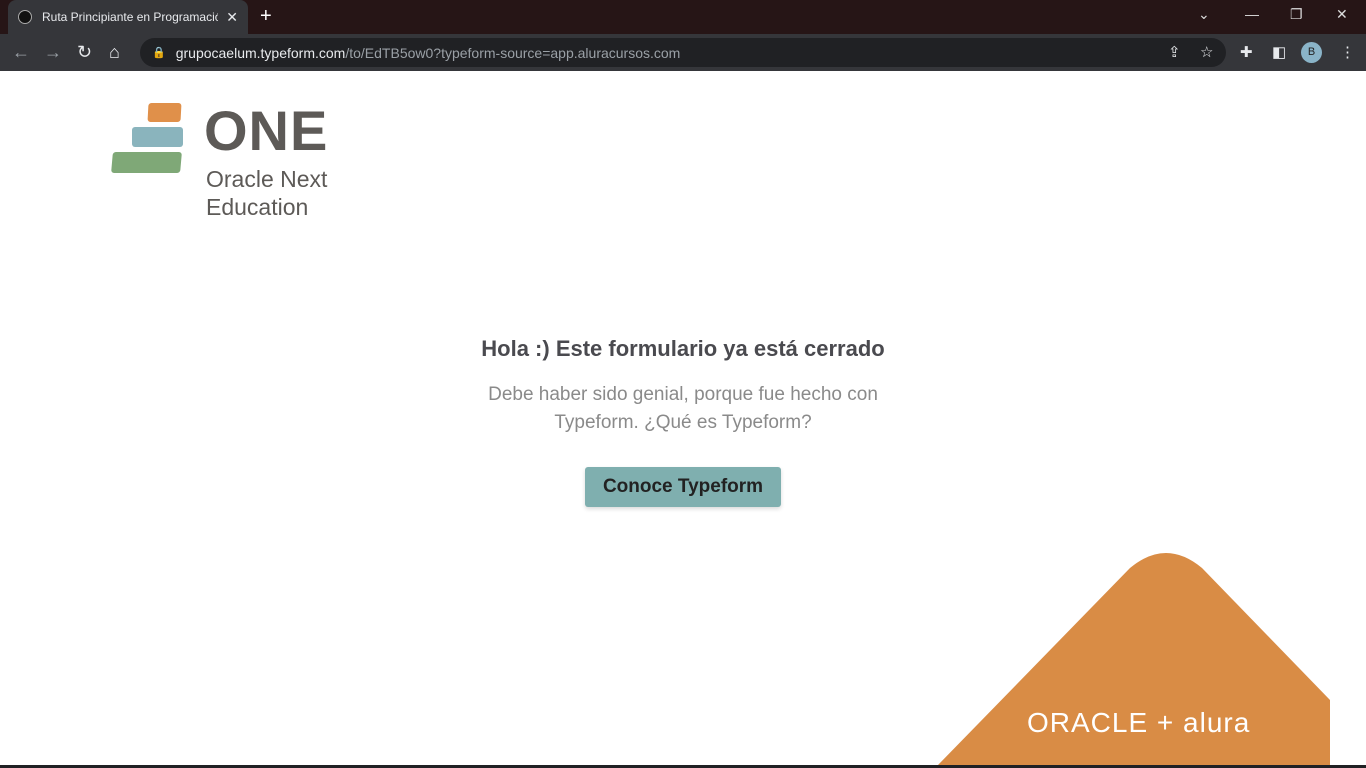 Image resolution: width=1366 pixels, height=768 pixels. Describe the element at coordinates (1134, 659) in the screenshot. I see `orange-corner-shape` at that location.